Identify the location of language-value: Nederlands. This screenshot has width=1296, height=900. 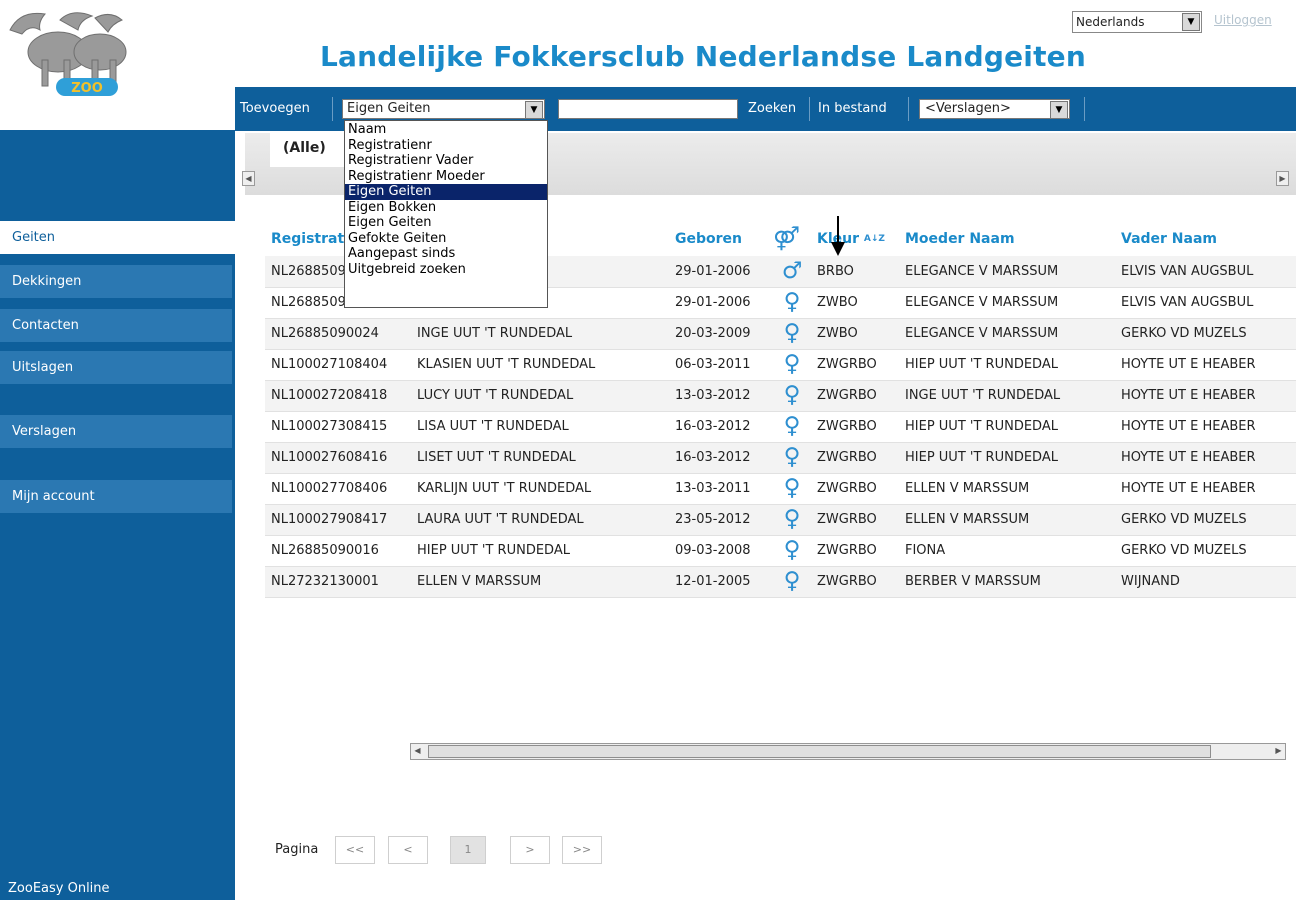
(1110, 22).